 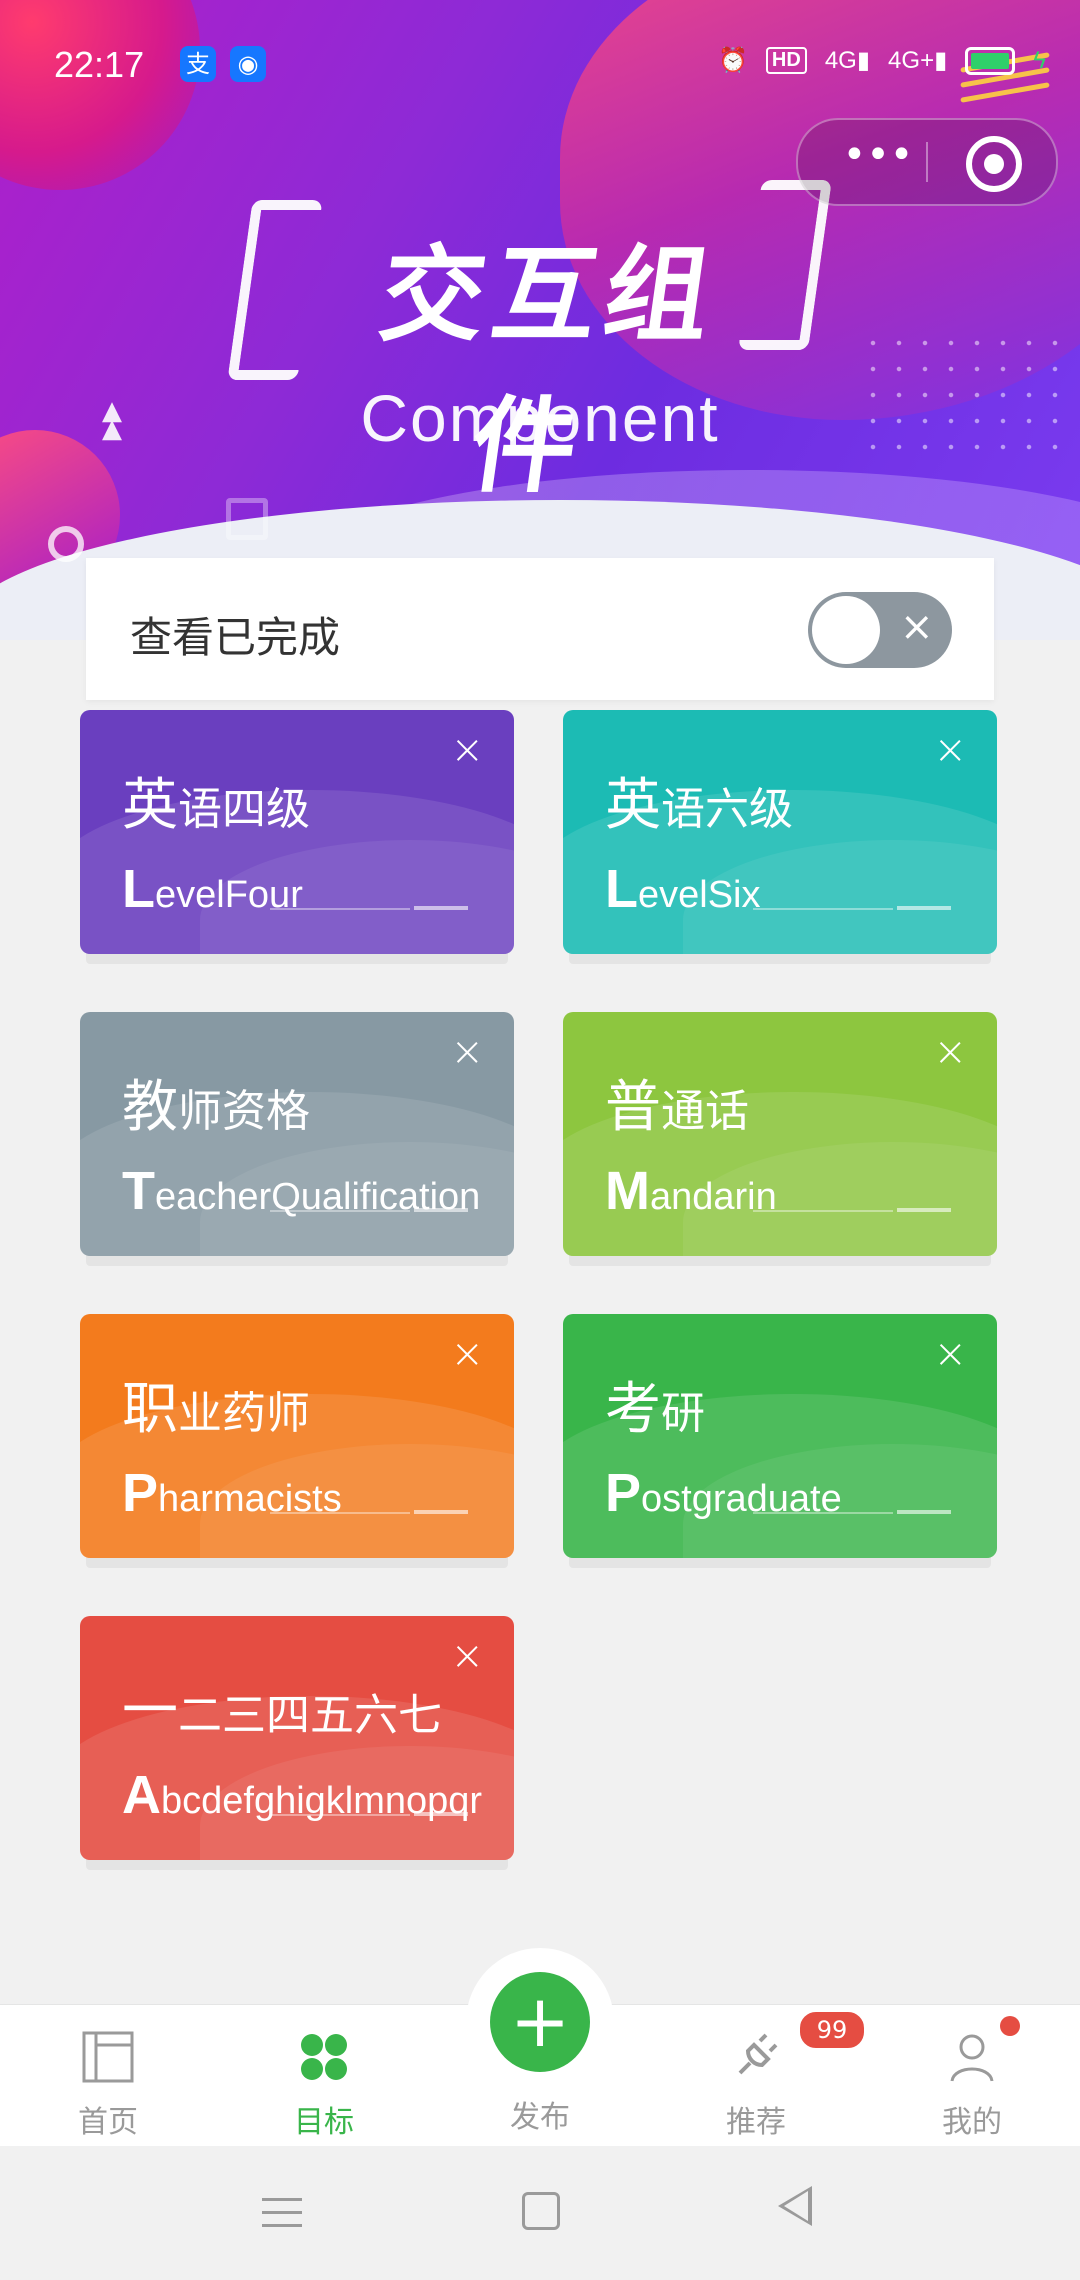 I want to click on user-icon, so click(x=972, y=2058).